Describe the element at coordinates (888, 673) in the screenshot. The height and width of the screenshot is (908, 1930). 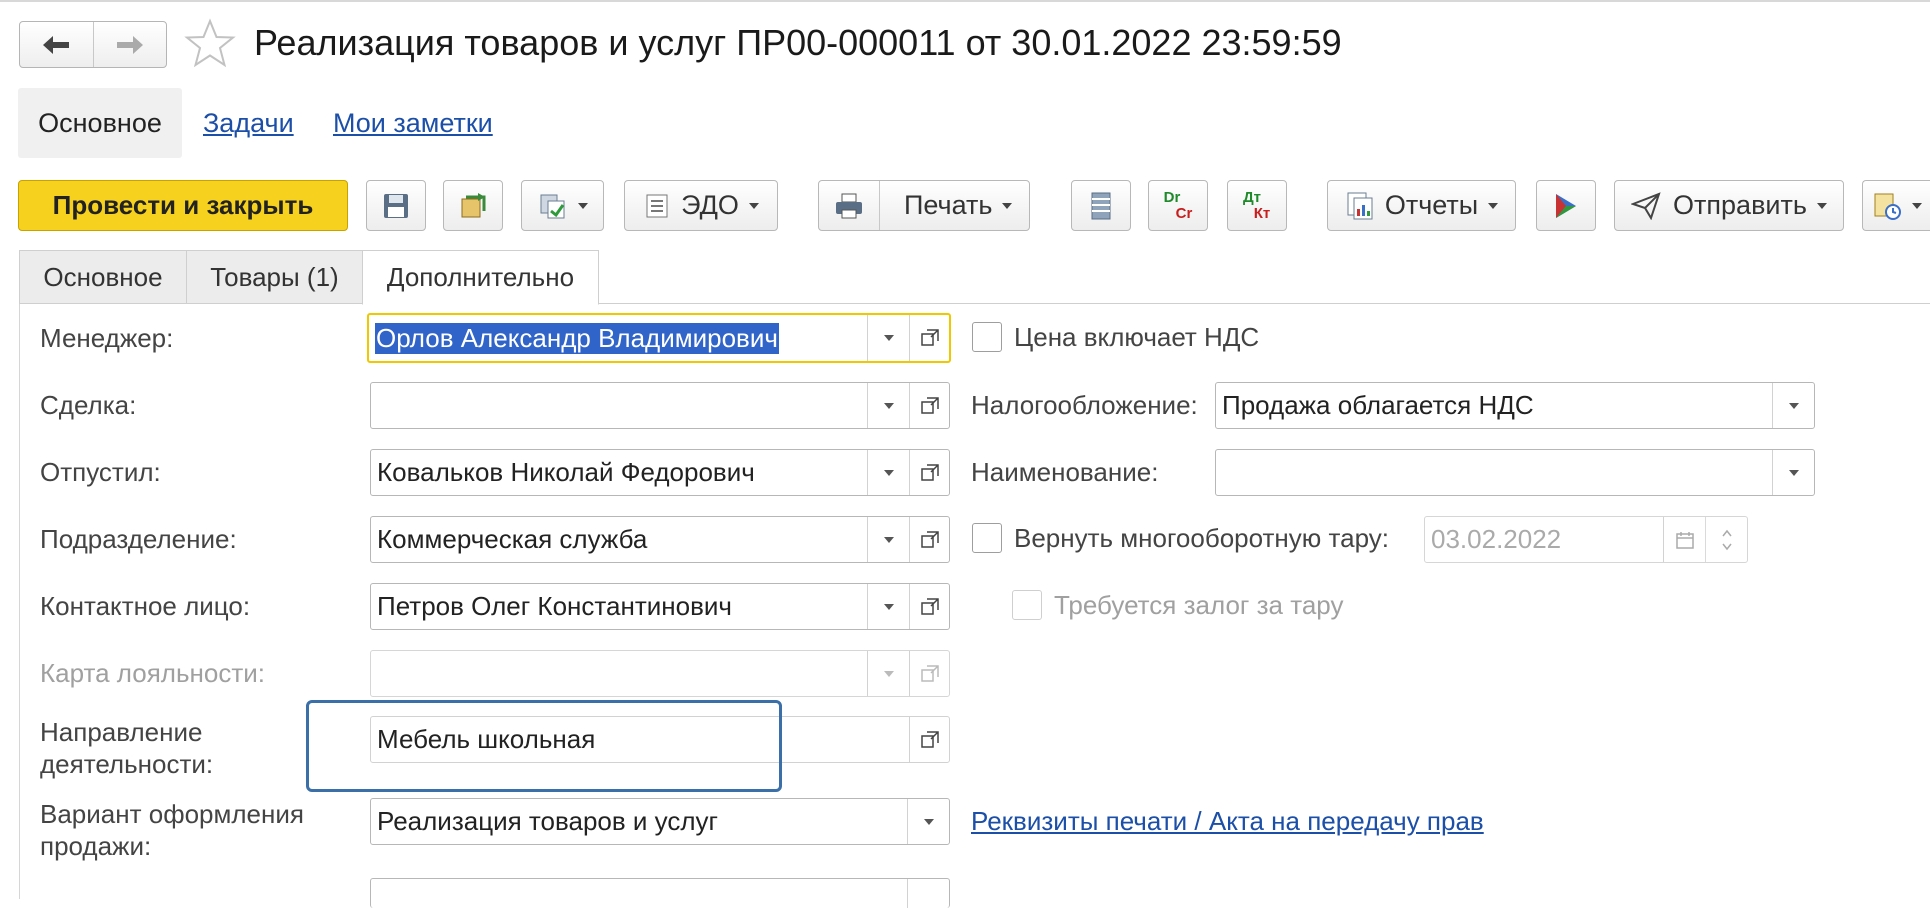
I see `loyalty-card-dropdown-button` at that location.